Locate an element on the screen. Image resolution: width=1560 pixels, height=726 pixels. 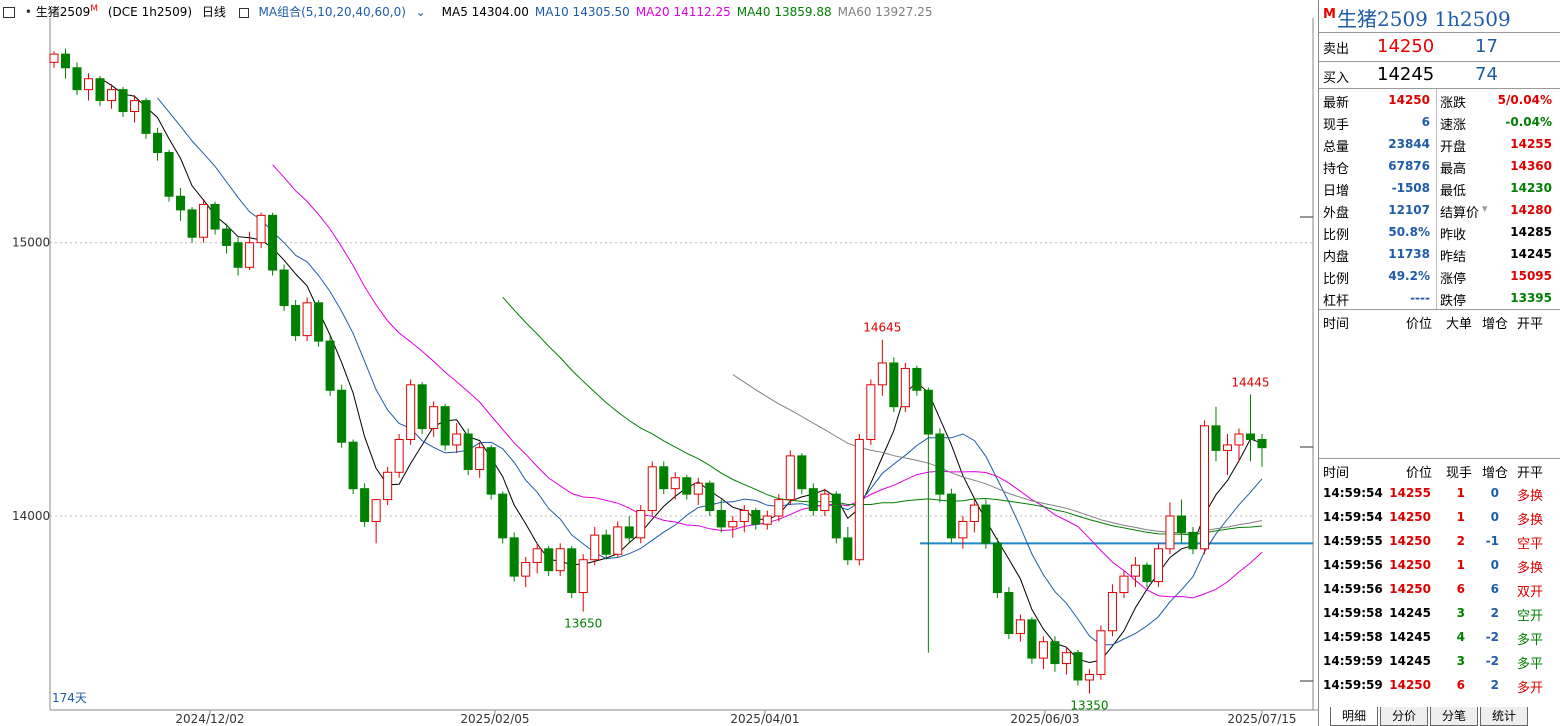
panel-tabs: 明细 分价 分笔 统计 is located at coordinates (1445, 716).